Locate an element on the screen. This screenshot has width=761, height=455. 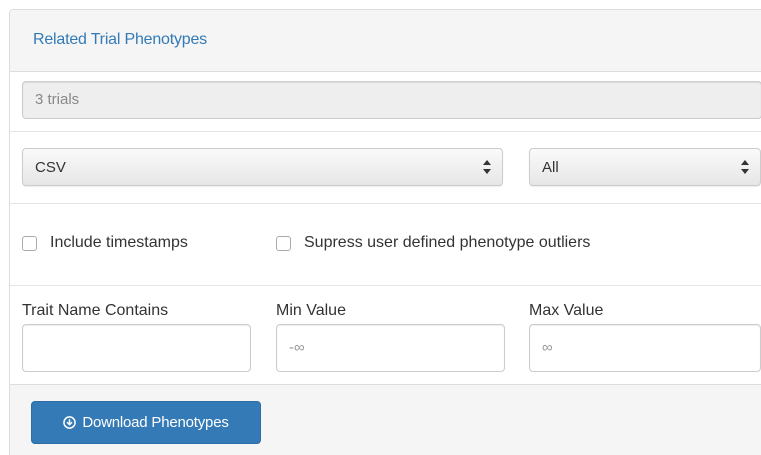
include-timestamps-option: Include timestamps is located at coordinates (105, 243).